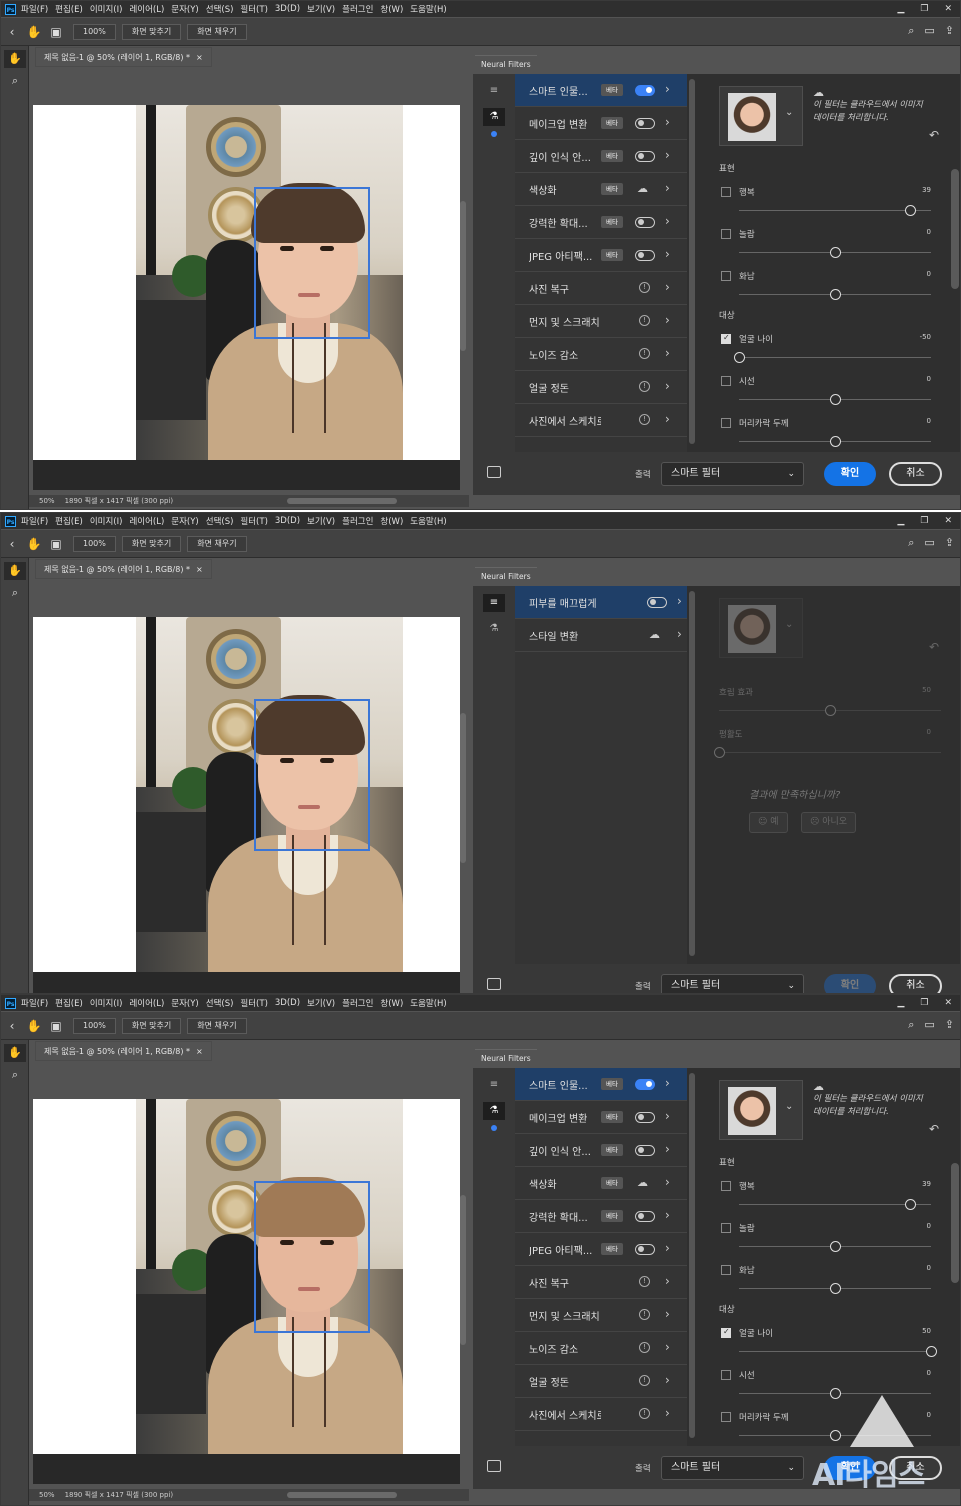  Describe the element at coordinates (825, 204) in the screenshot. I see `portrait-slider: 행복 39` at that location.